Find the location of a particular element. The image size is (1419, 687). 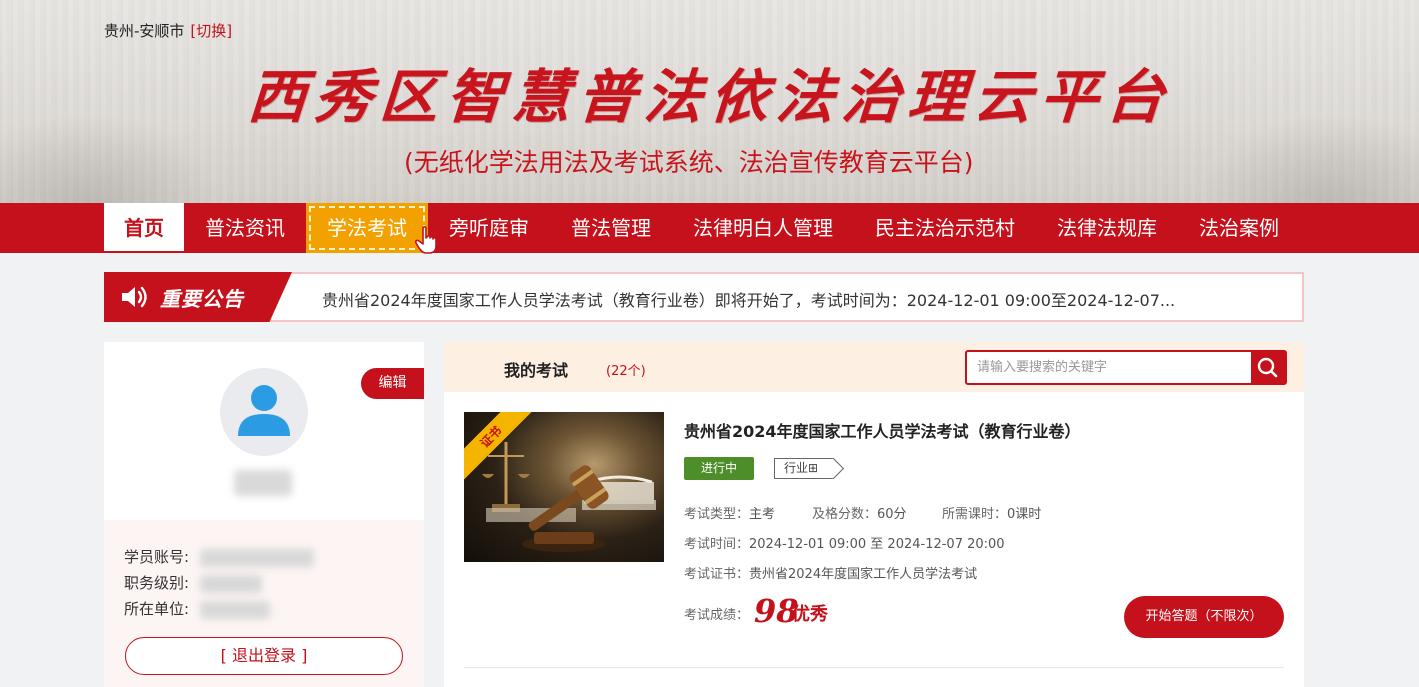

exam-search is located at coordinates (1126, 367).